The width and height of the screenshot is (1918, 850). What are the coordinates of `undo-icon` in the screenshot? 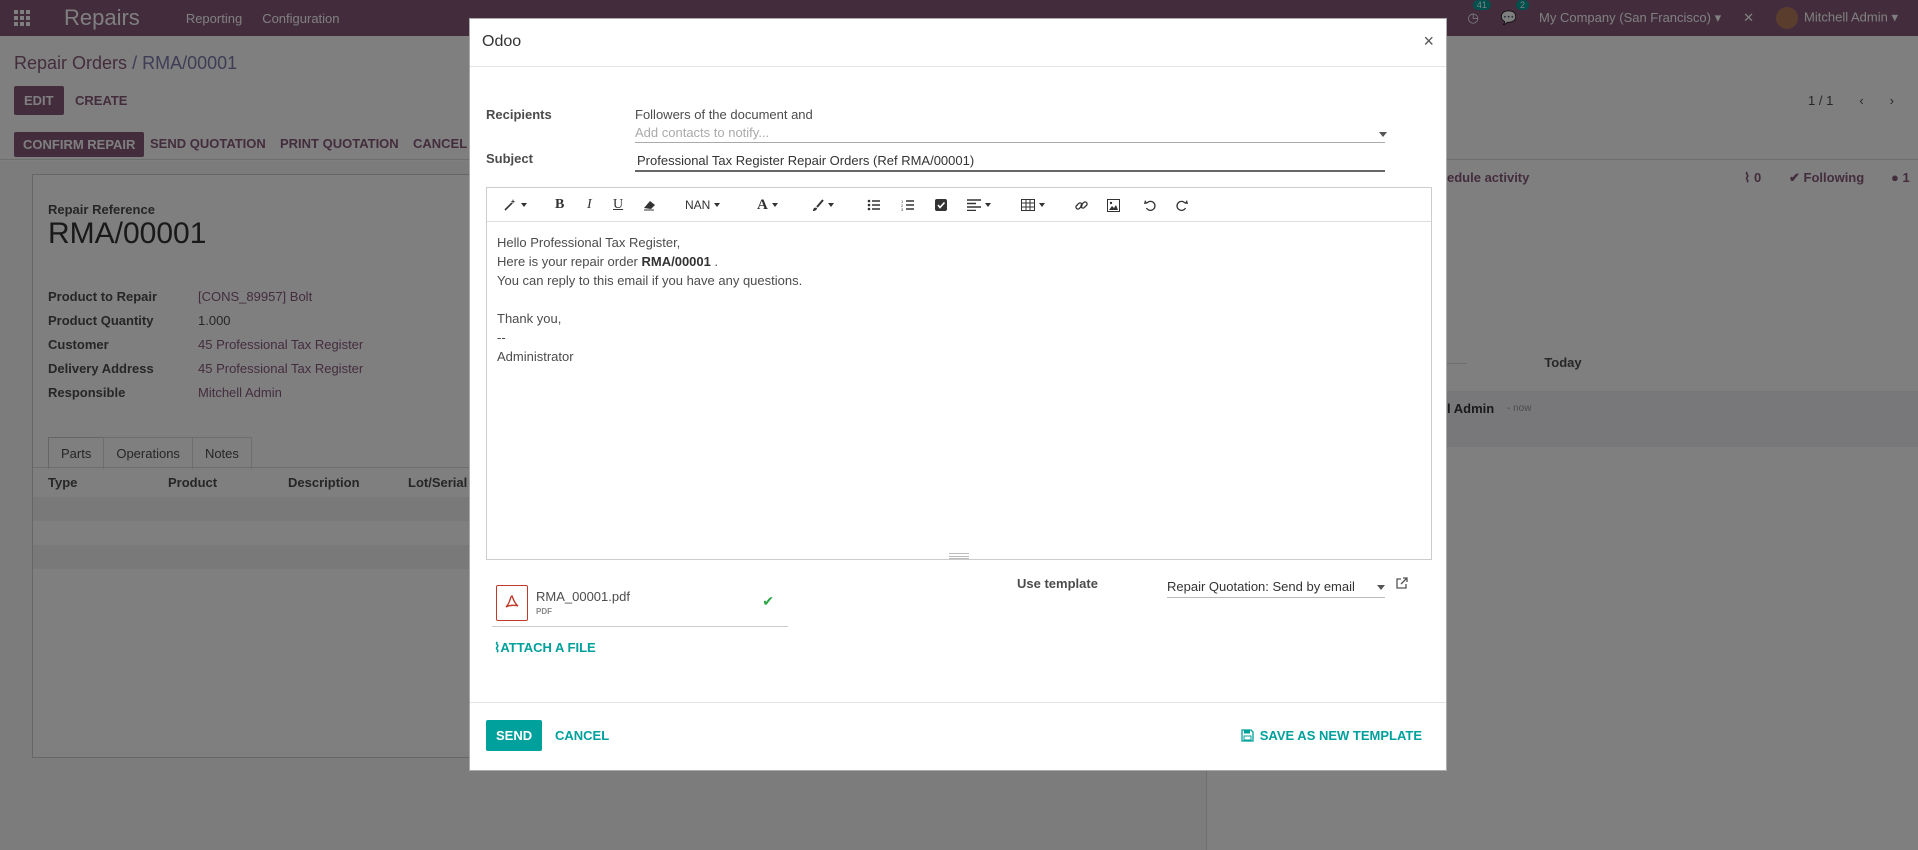 It's located at (1150, 205).